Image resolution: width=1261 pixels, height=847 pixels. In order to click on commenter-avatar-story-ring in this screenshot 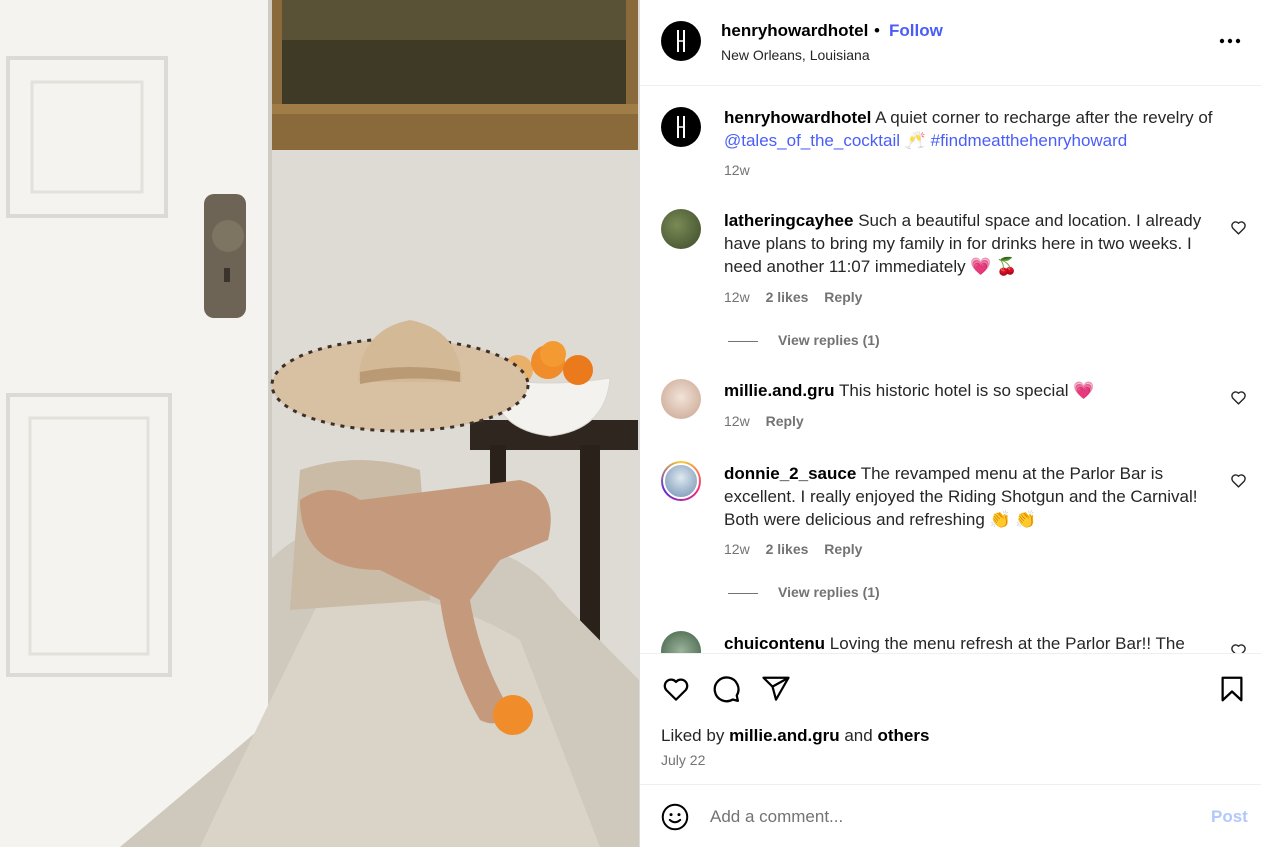, I will do `click(681, 481)`.